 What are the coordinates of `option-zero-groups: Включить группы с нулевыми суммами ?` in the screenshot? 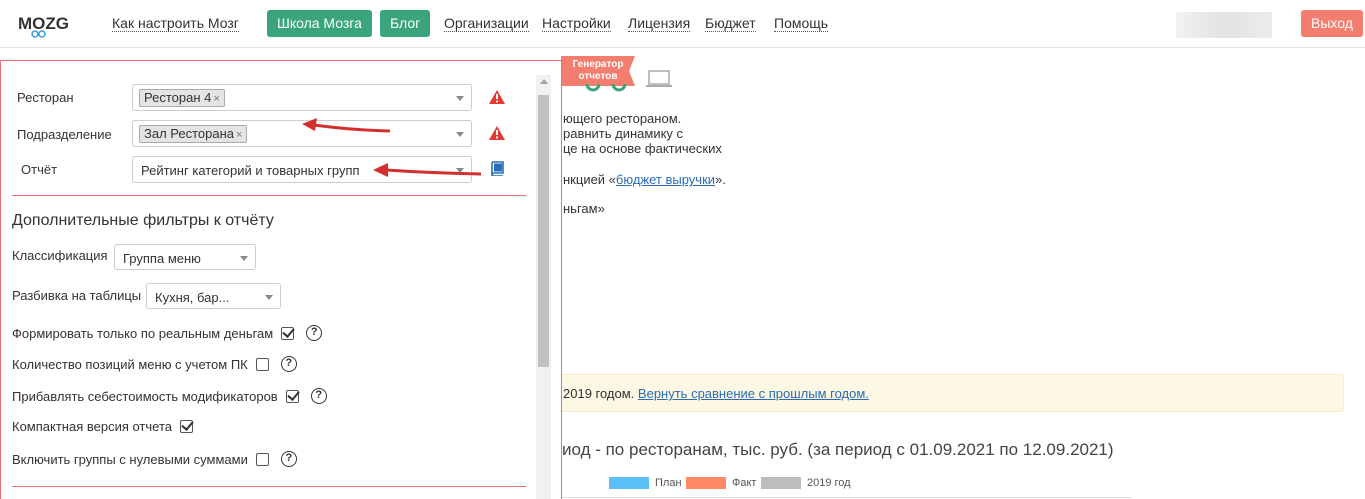 It's located at (154, 459).